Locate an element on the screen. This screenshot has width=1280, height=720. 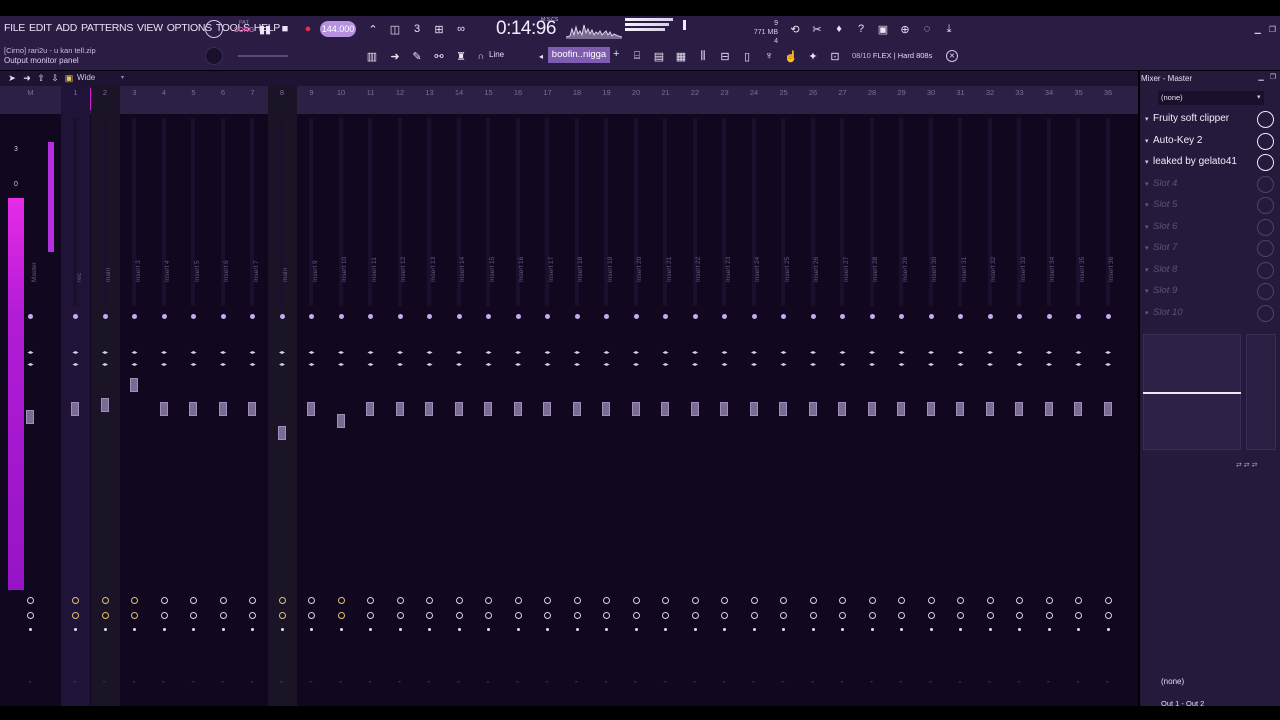
save-icon: ▣ is located at coordinates (883, 29).